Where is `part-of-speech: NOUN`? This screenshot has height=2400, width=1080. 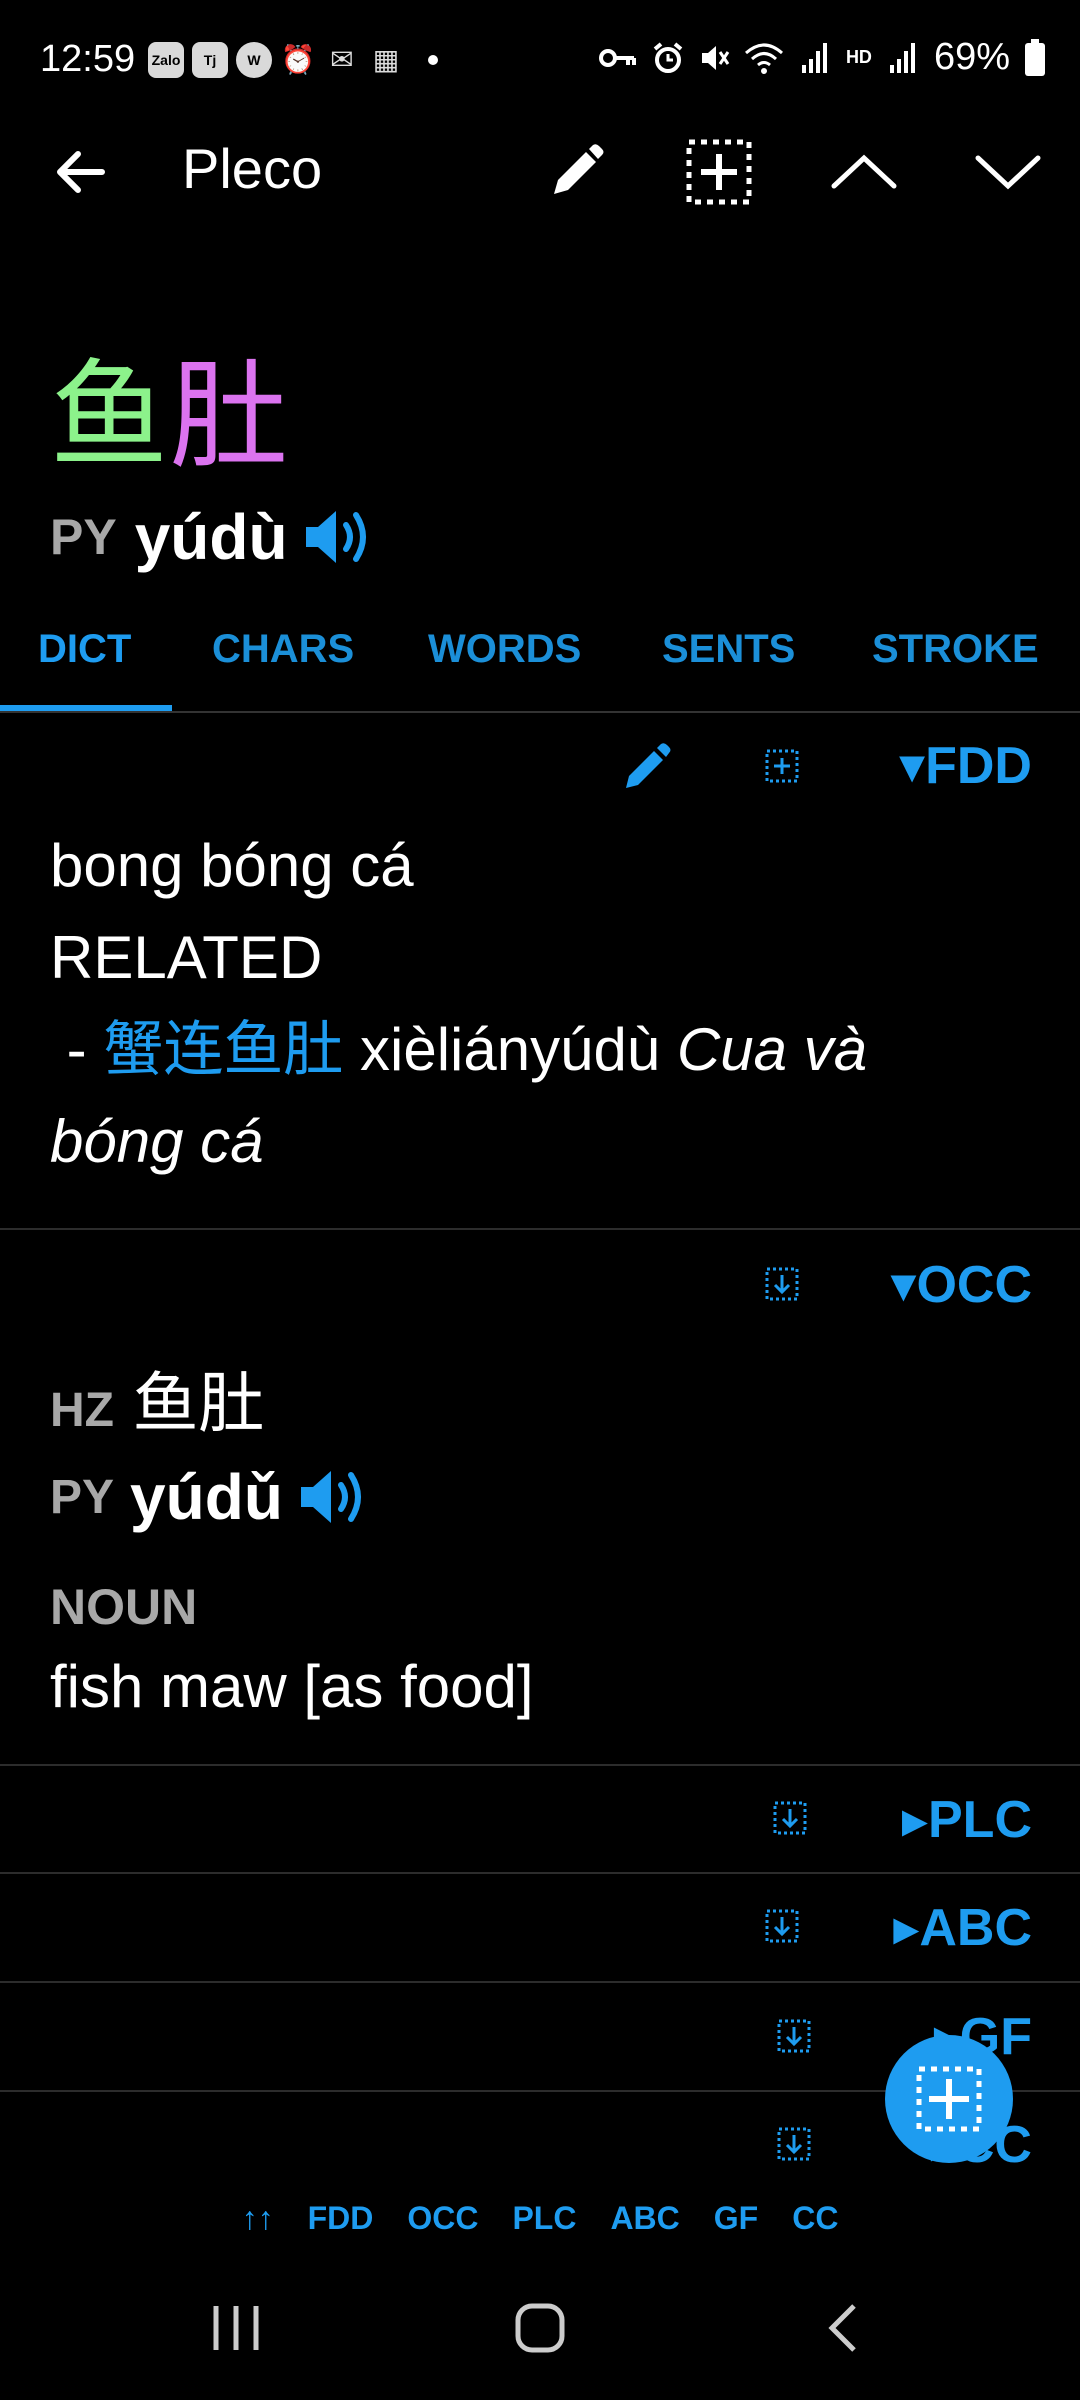
part-of-speech: NOUN is located at coordinates (124, 1607).